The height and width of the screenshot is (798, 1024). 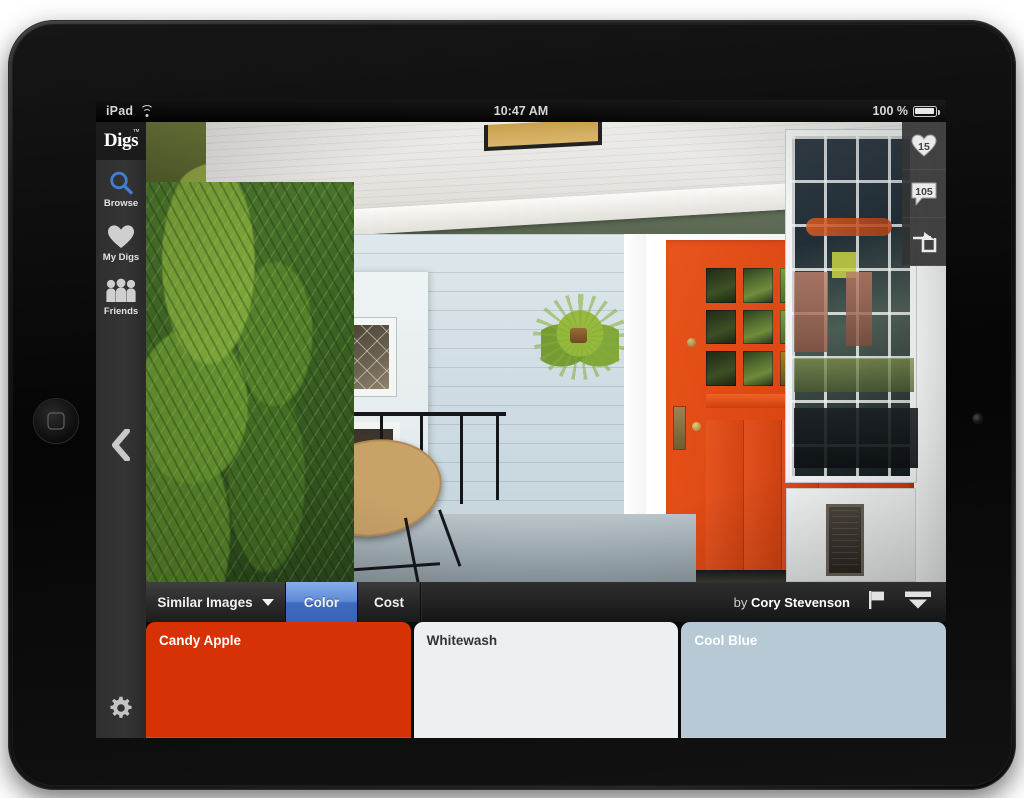 I want to click on photo-door-knob, so click(x=696, y=426).